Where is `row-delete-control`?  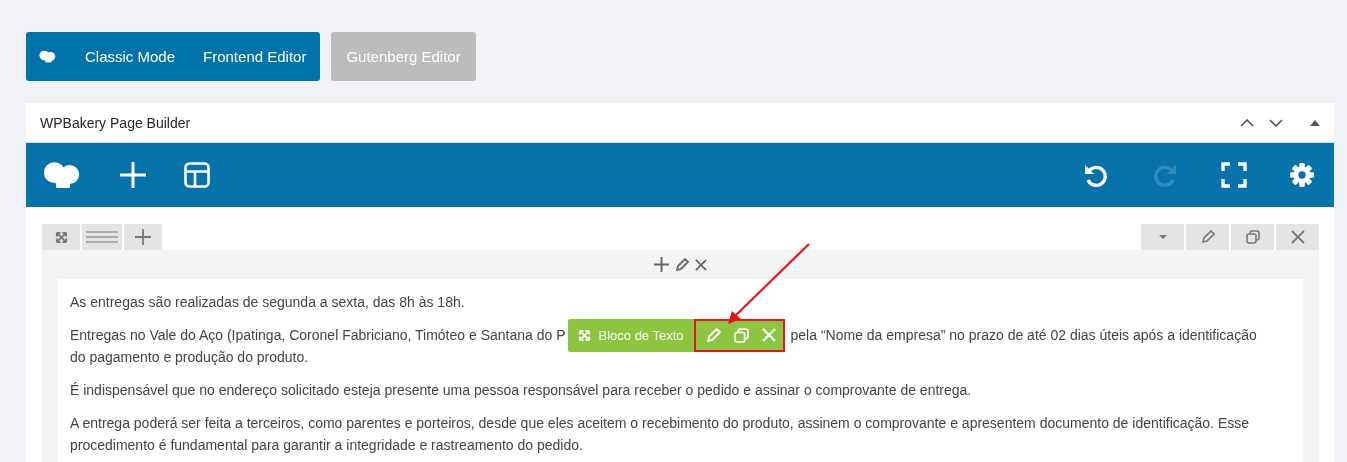
row-delete-control is located at coordinates (1297, 237).